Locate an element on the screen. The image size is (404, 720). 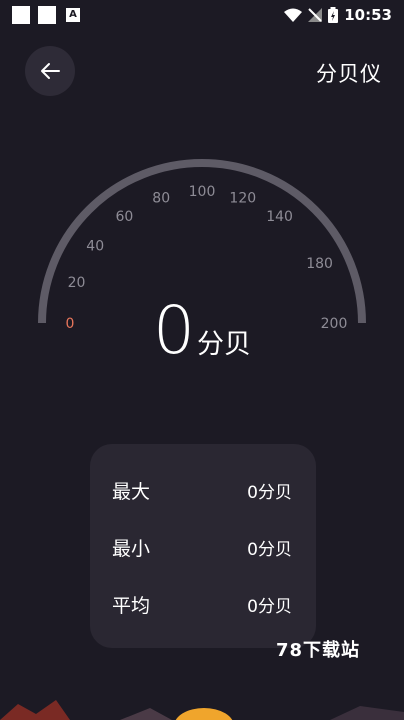
status-bar: A 10:53 is located at coordinates (202, 15).